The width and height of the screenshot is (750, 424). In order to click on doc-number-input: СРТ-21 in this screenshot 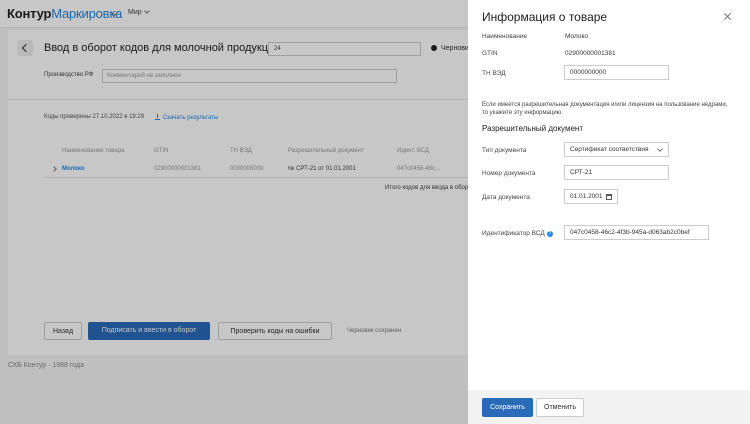, I will do `click(616, 172)`.